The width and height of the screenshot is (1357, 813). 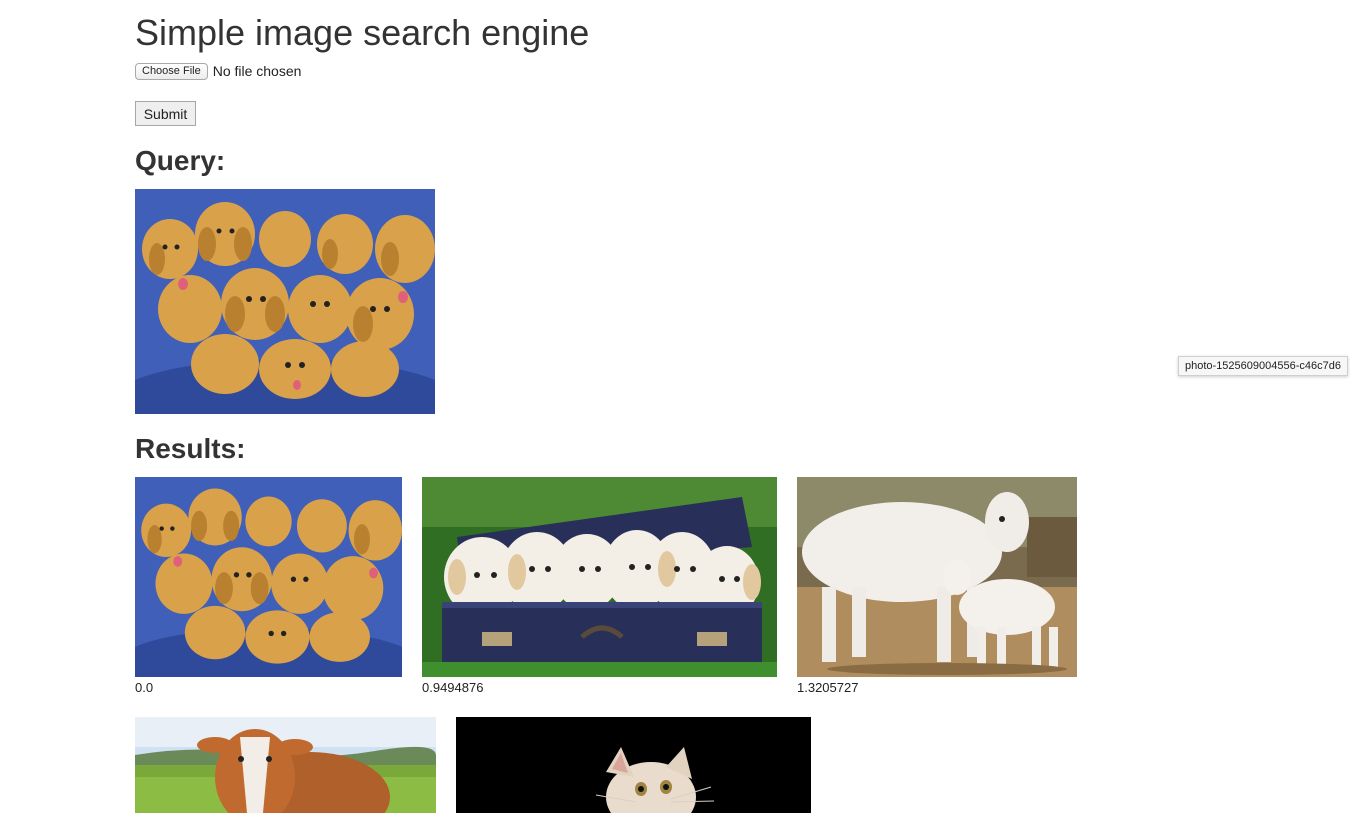 What do you see at coordinates (190, 448) in the screenshot?
I see `results-heading: Results:` at bounding box center [190, 448].